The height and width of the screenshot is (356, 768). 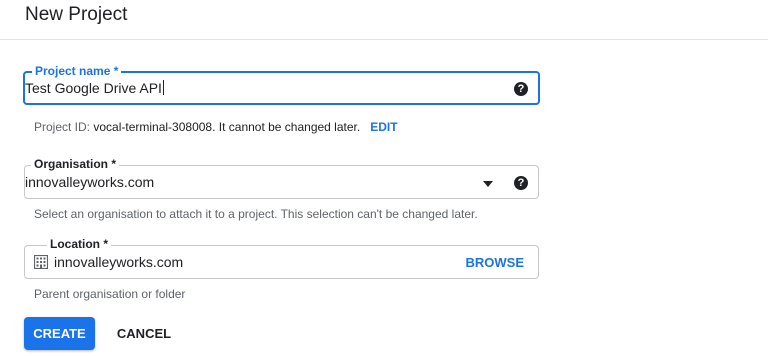 I want to click on project-id-value: vocal-terminal-308008, so click(x=153, y=127).